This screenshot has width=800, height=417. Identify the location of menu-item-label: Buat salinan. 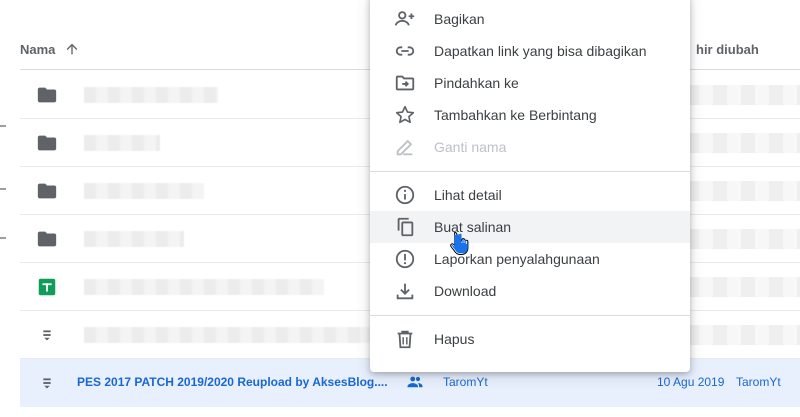
(473, 227).